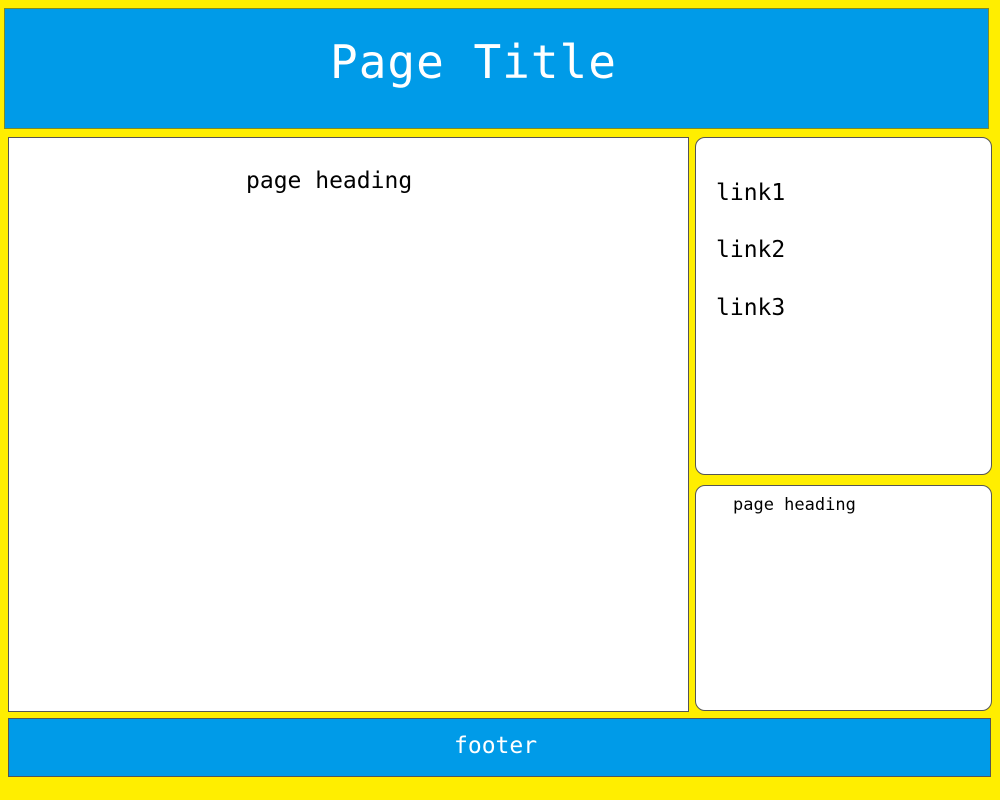  Describe the element at coordinates (496, 746) in the screenshot. I see `footer-text: footer` at that location.